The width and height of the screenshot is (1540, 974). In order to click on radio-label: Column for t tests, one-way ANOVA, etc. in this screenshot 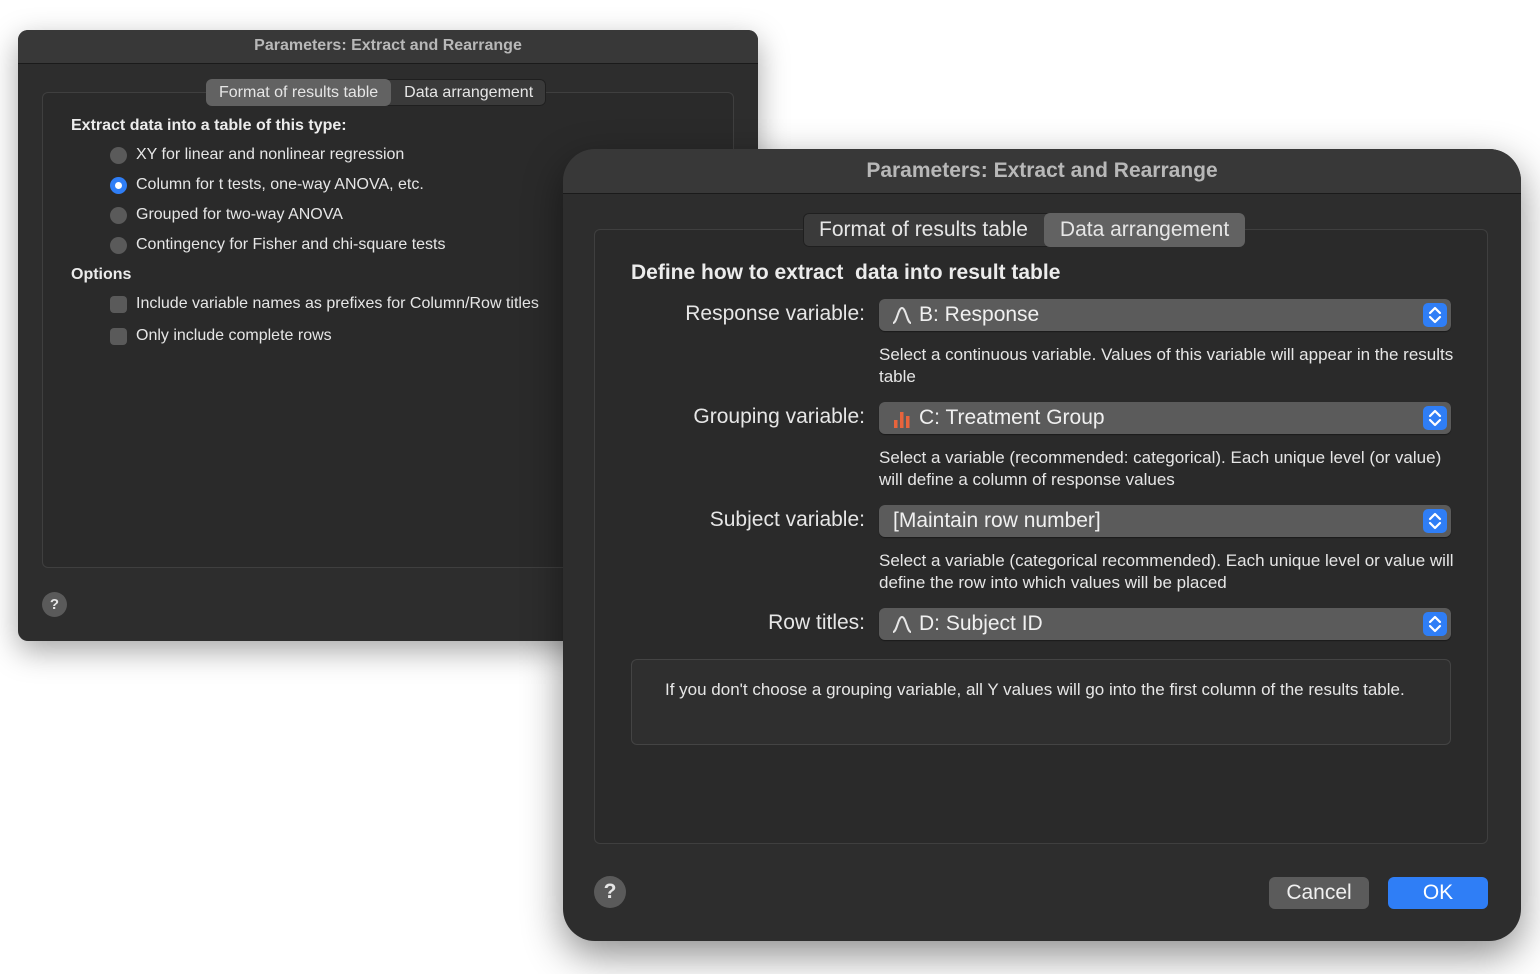, I will do `click(280, 184)`.